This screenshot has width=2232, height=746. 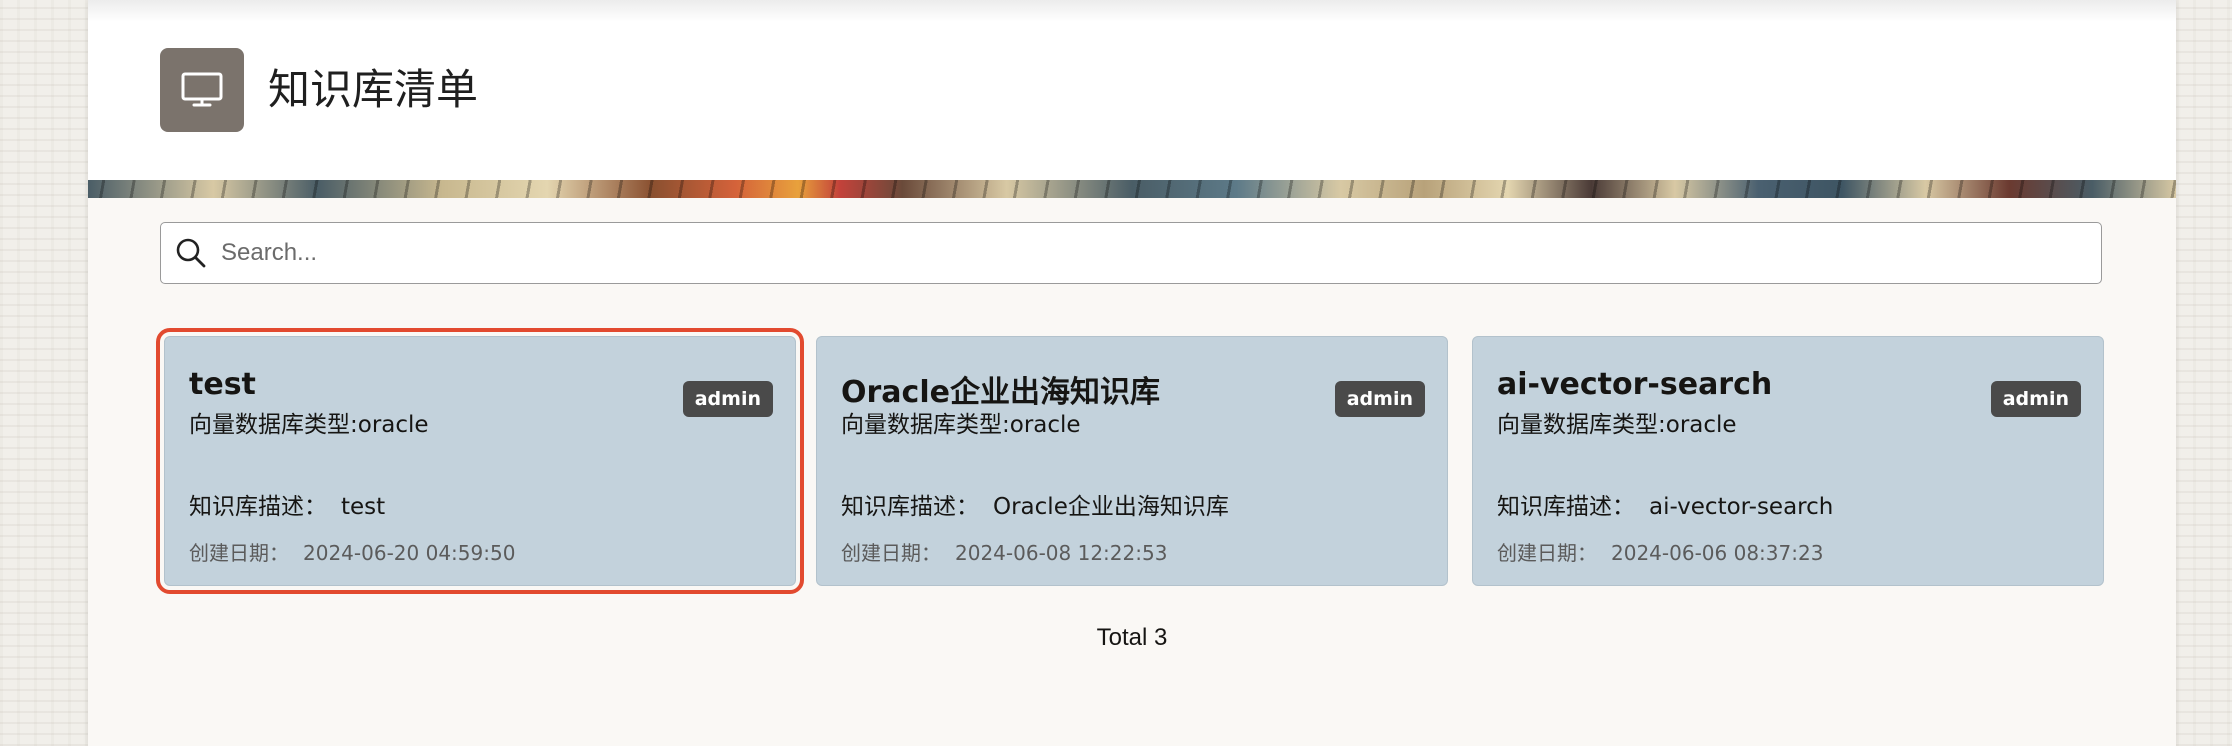 I want to click on card-created-date: 创建日期： 2024-06-08 12:22:53, so click(x=1004, y=551).